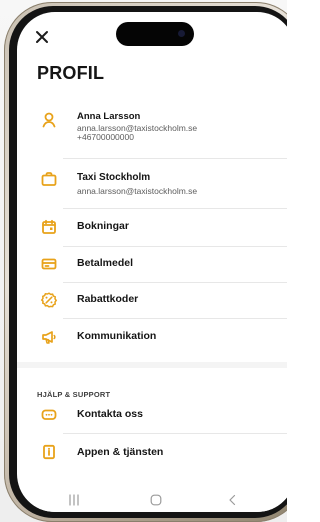 The width and height of the screenshot is (320, 522). I want to click on chat-icon, so click(49, 415).